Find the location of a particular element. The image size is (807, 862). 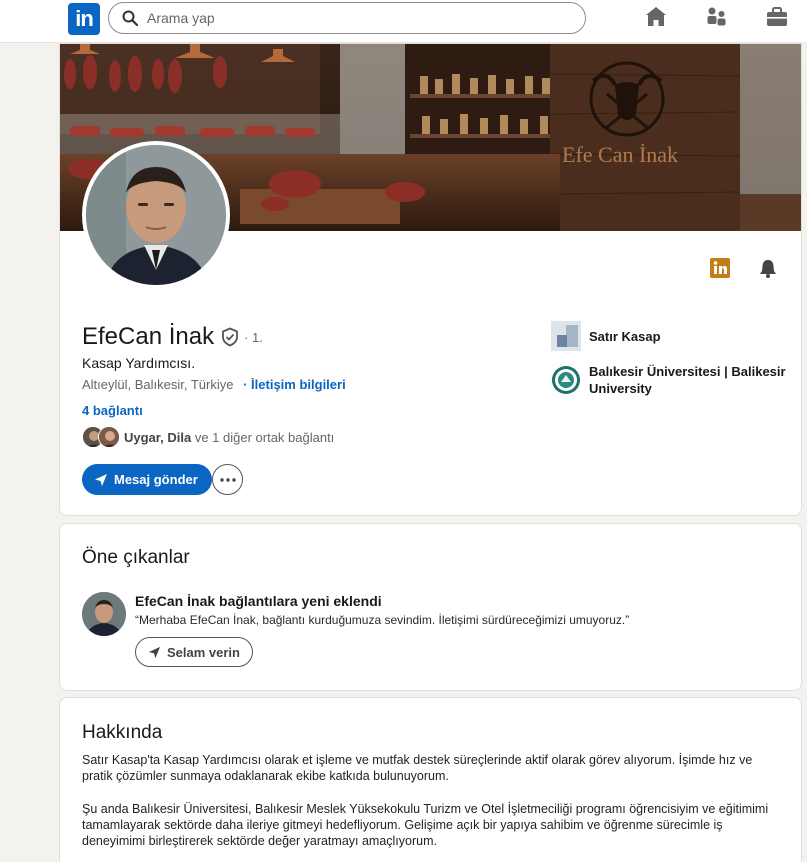

say-hello-button: Selam verin is located at coordinates (194, 652).